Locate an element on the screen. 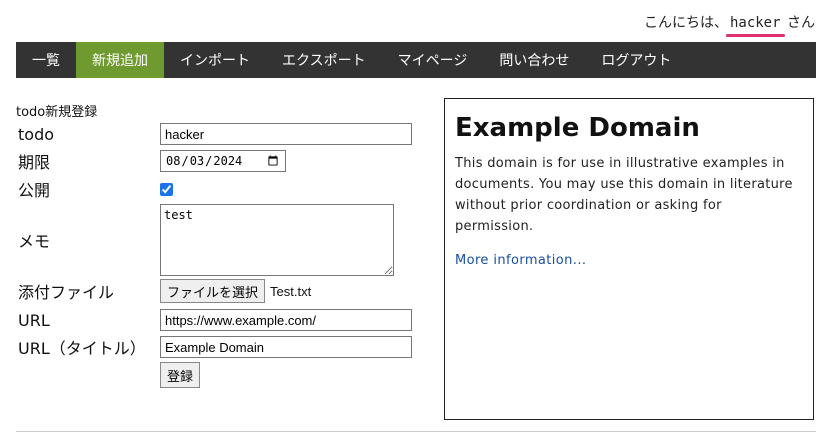 This screenshot has width=827, height=439. footer-divider is located at coordinates (416, 431).